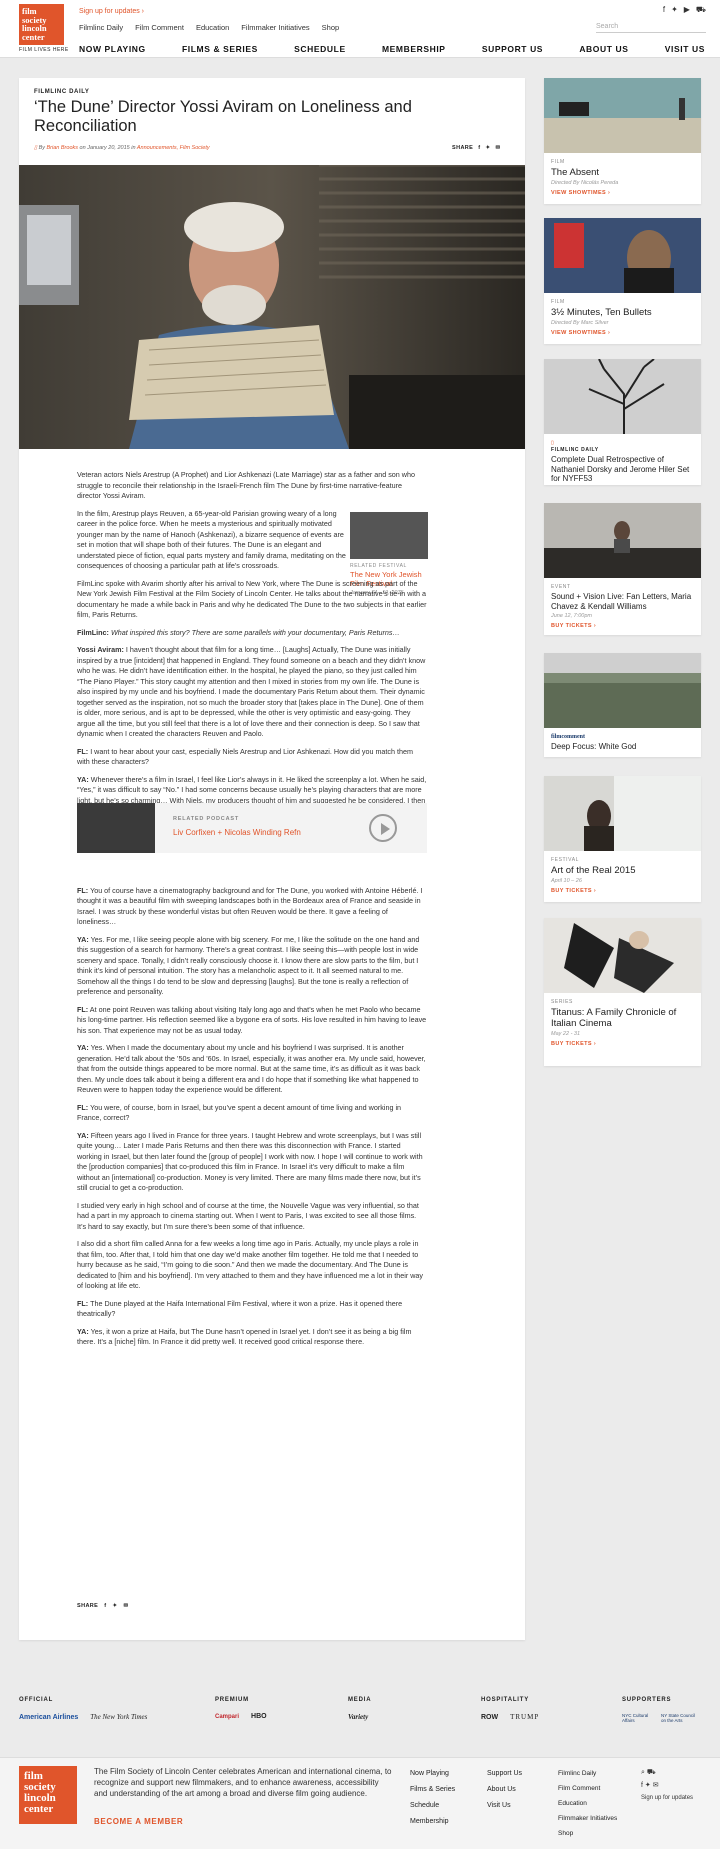 The width and height of the screenshot is (720, 1849). What do you see at coordinates (622, 312) in the screenshot?
I see `card-title: 3½ Minutes, Ten Bullets` at bounding box center [622, 312].